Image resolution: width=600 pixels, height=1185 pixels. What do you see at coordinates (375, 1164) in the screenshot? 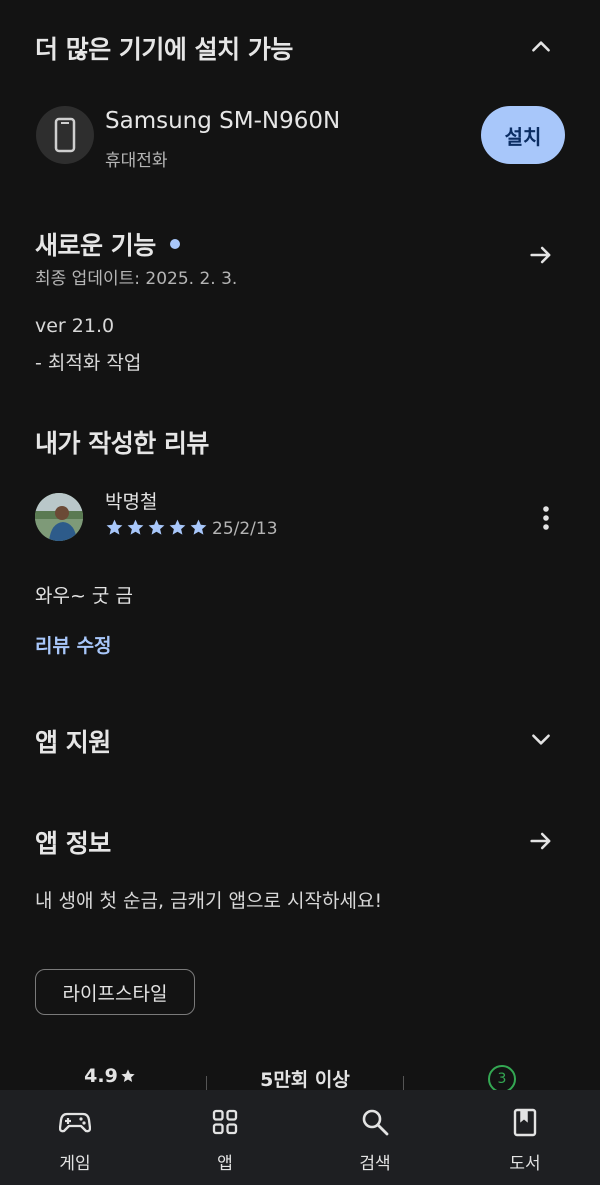
I see `nav-label-search: 검색` at bounding box center [375, 1164].